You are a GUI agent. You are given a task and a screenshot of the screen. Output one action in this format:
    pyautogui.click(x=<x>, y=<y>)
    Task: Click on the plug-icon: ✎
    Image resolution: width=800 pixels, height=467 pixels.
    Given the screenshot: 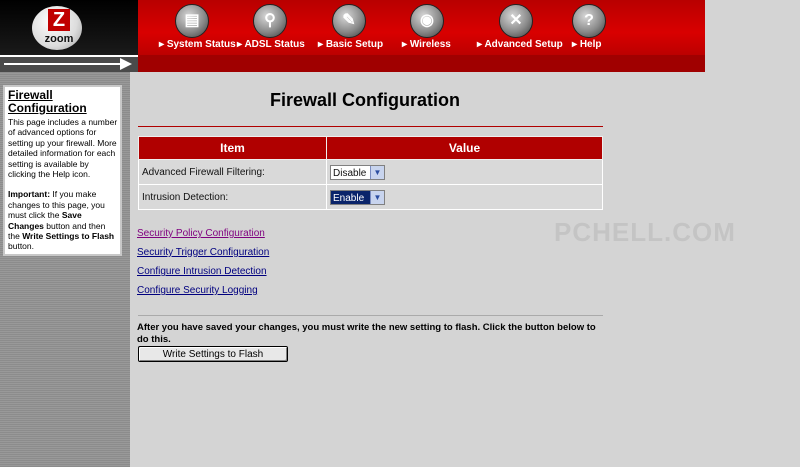 What is the action you would take?
    pyautogui.click(x=349, y=21)
    